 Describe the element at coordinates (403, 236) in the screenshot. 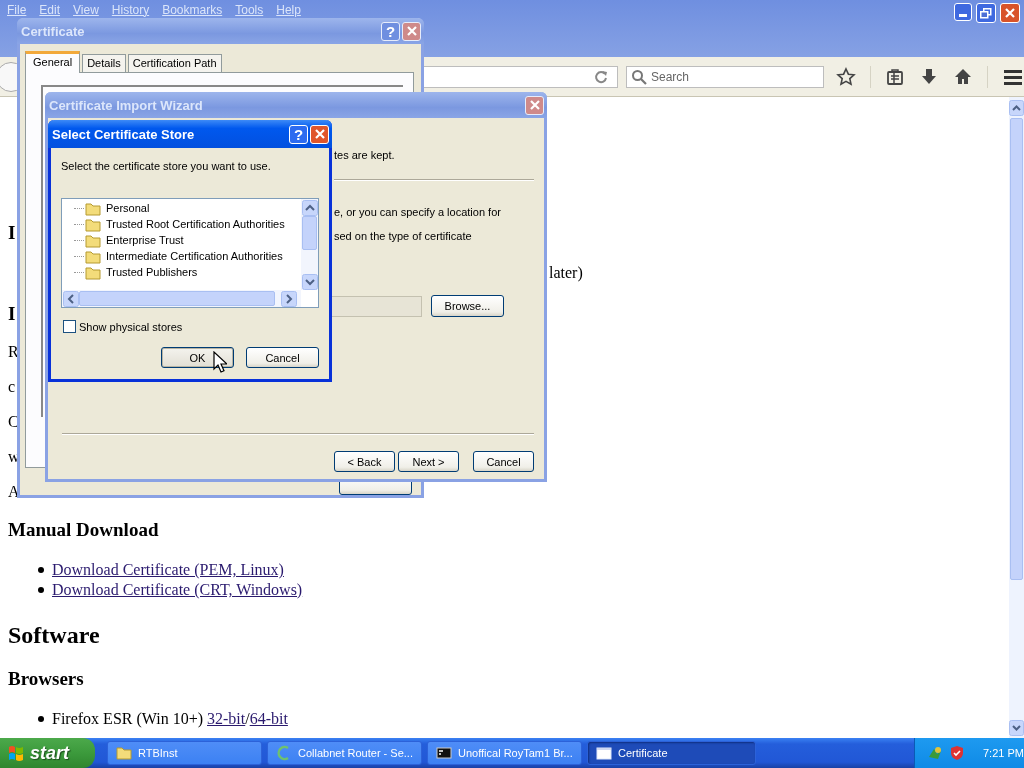

I see `description-text: sed on the type of certificate` at that location.